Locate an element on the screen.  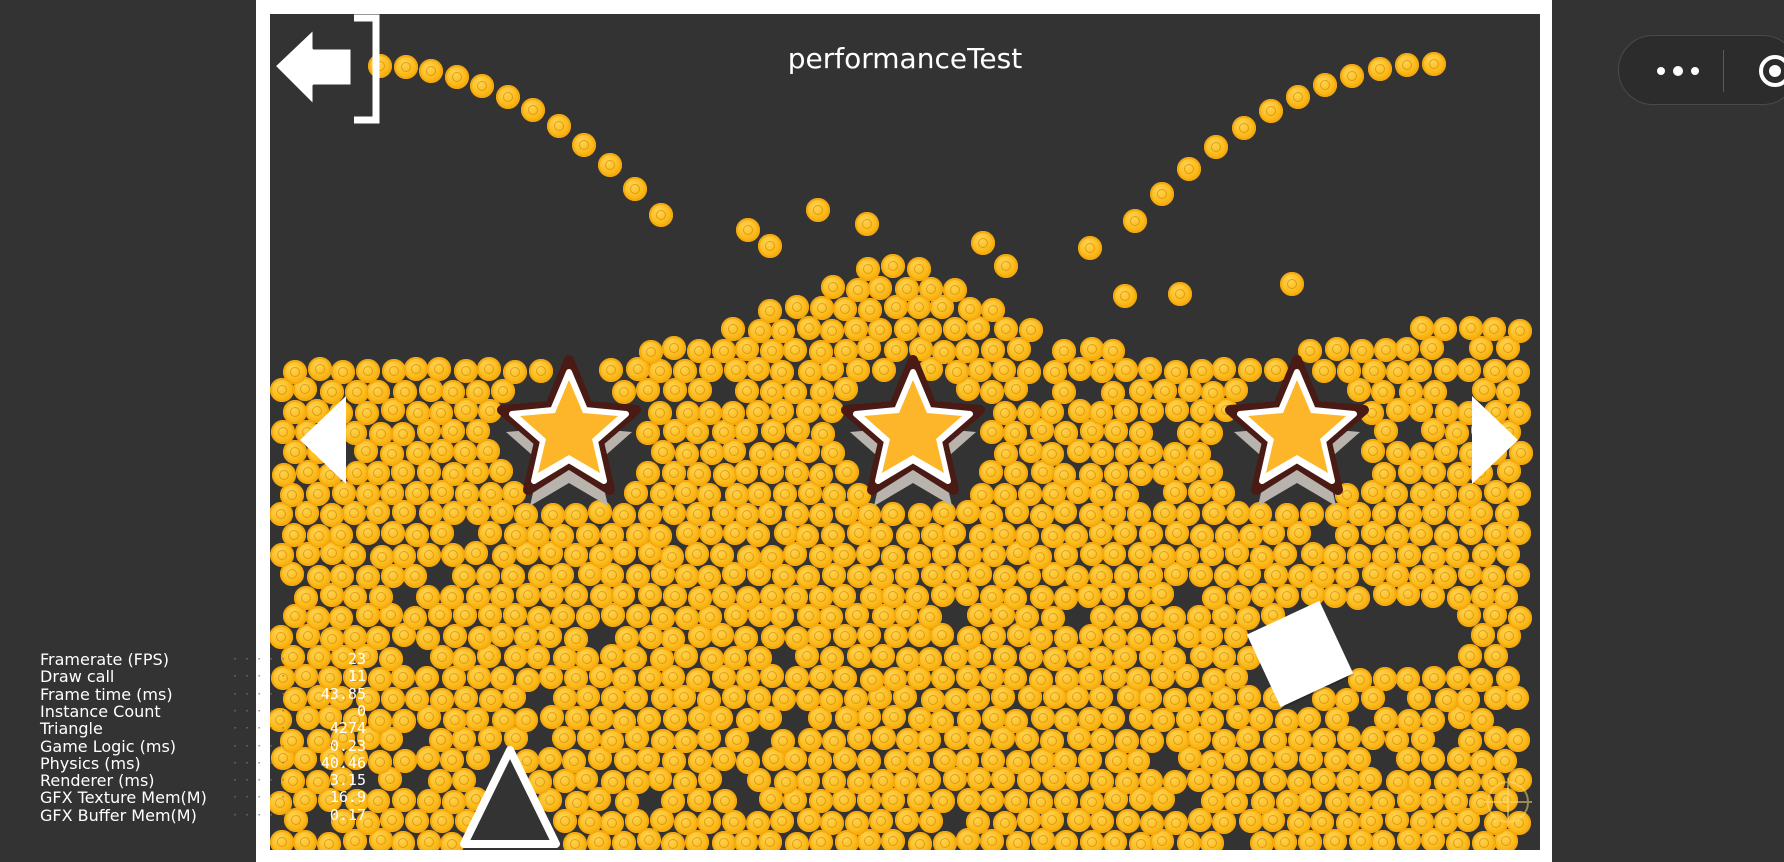
exit-arrow-icon is located at coordinates (326, 70).